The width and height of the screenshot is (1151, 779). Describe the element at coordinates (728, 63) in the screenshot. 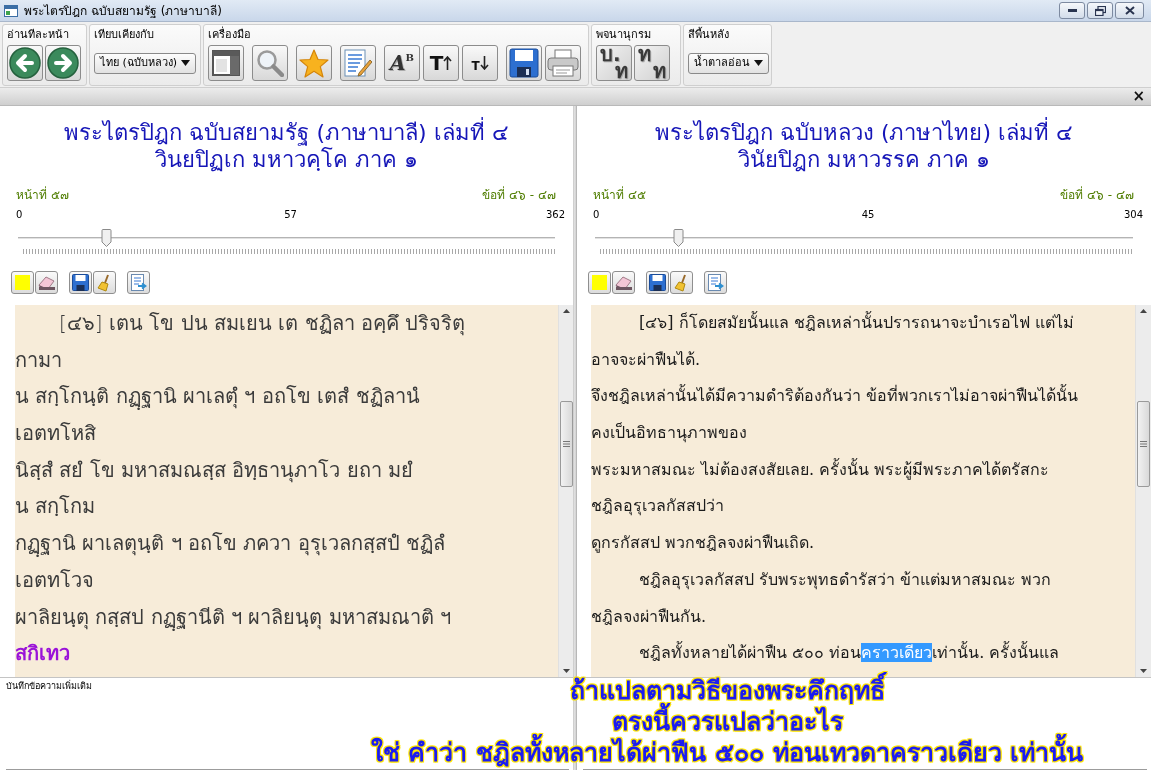

I see `background-select: น้ำตาลอ่อน` at that location.